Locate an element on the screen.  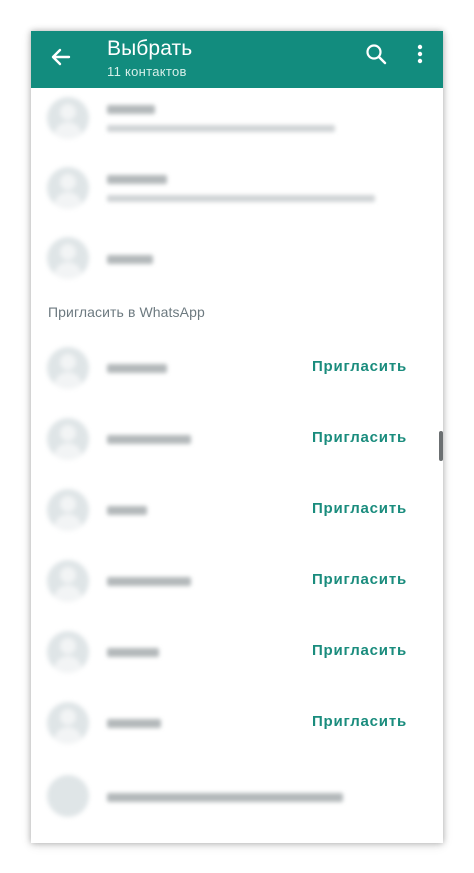
title-block: Выбрать 11 контактов is located at coordinates (149, 58).